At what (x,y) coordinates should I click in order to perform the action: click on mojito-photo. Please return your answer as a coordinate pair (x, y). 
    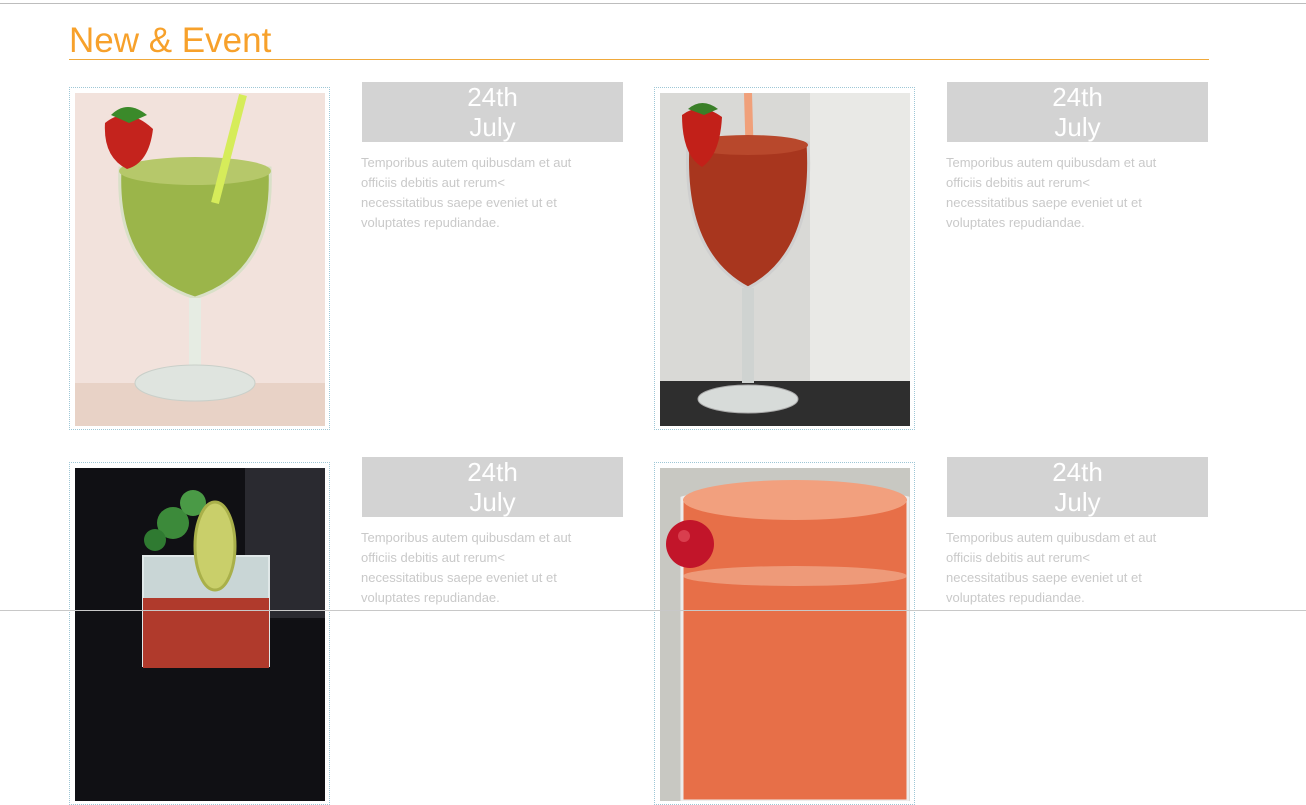
    Looking at the image, I should click on (200, 634).